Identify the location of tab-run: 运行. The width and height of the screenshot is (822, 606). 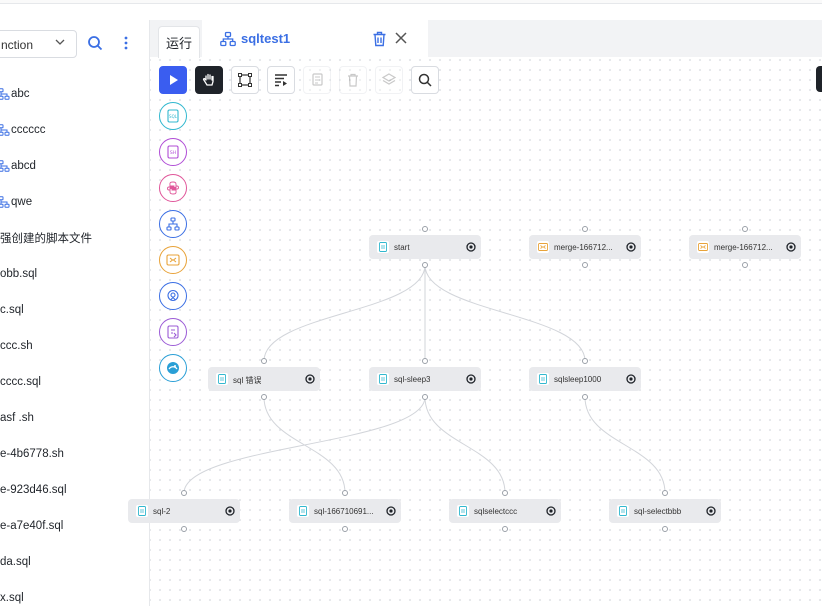
(179, 42).